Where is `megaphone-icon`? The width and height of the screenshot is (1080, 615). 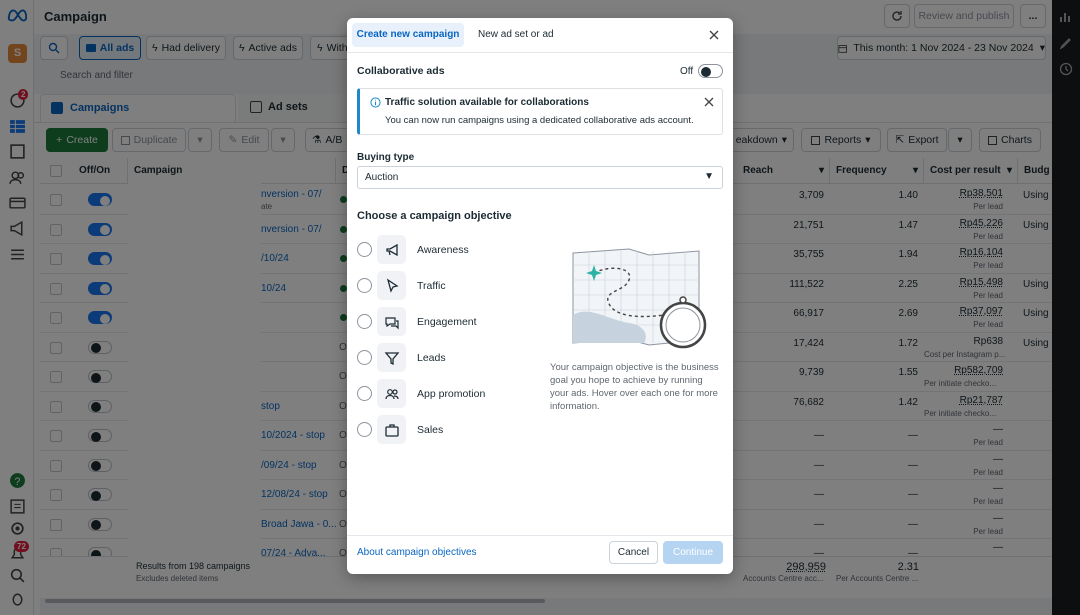 megaphone-icon is located at coordinates (391, 249).